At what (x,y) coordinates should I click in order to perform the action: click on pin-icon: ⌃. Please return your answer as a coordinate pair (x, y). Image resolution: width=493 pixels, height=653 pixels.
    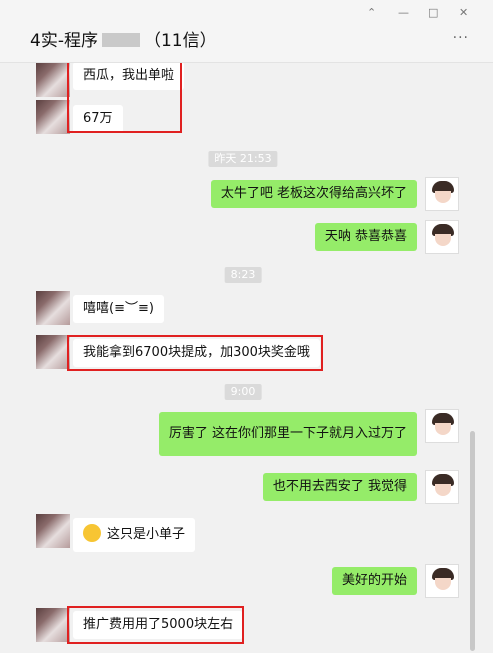
    Looking at the image, I should click on (371, 12).